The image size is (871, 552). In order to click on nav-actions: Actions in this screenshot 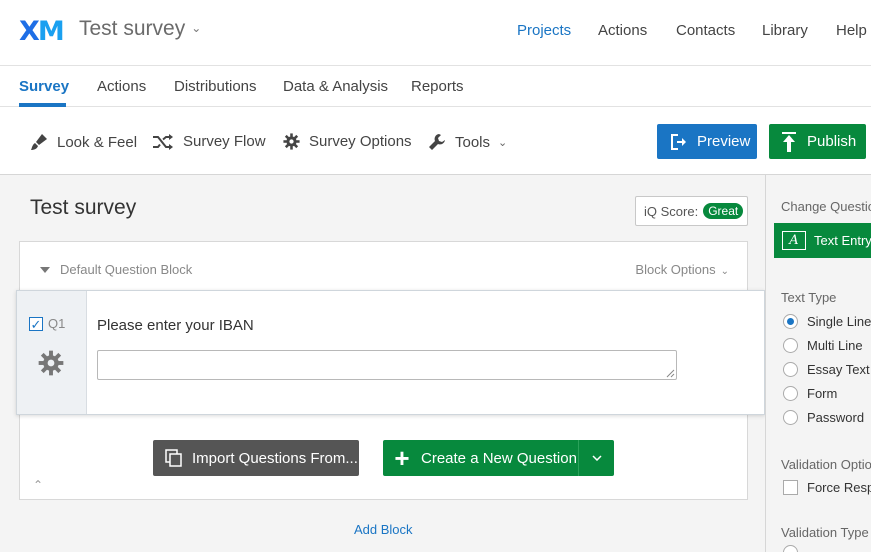, I will do `click(622, 30)`.